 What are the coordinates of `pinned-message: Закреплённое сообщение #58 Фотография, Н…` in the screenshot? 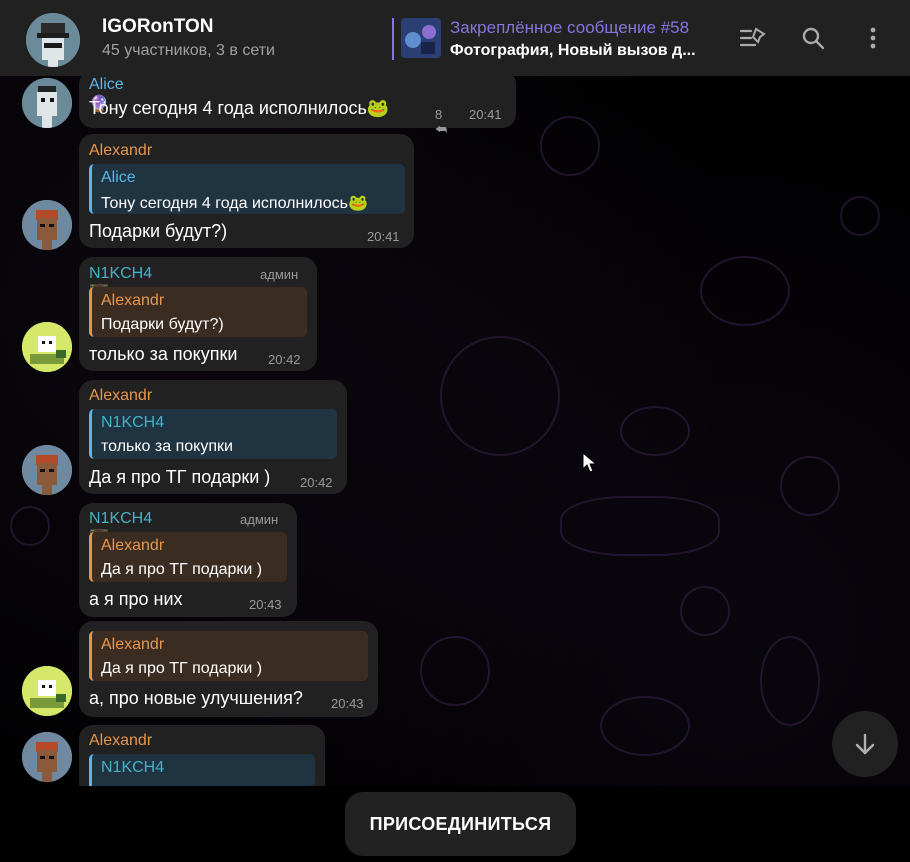 It's located at (552, 38).